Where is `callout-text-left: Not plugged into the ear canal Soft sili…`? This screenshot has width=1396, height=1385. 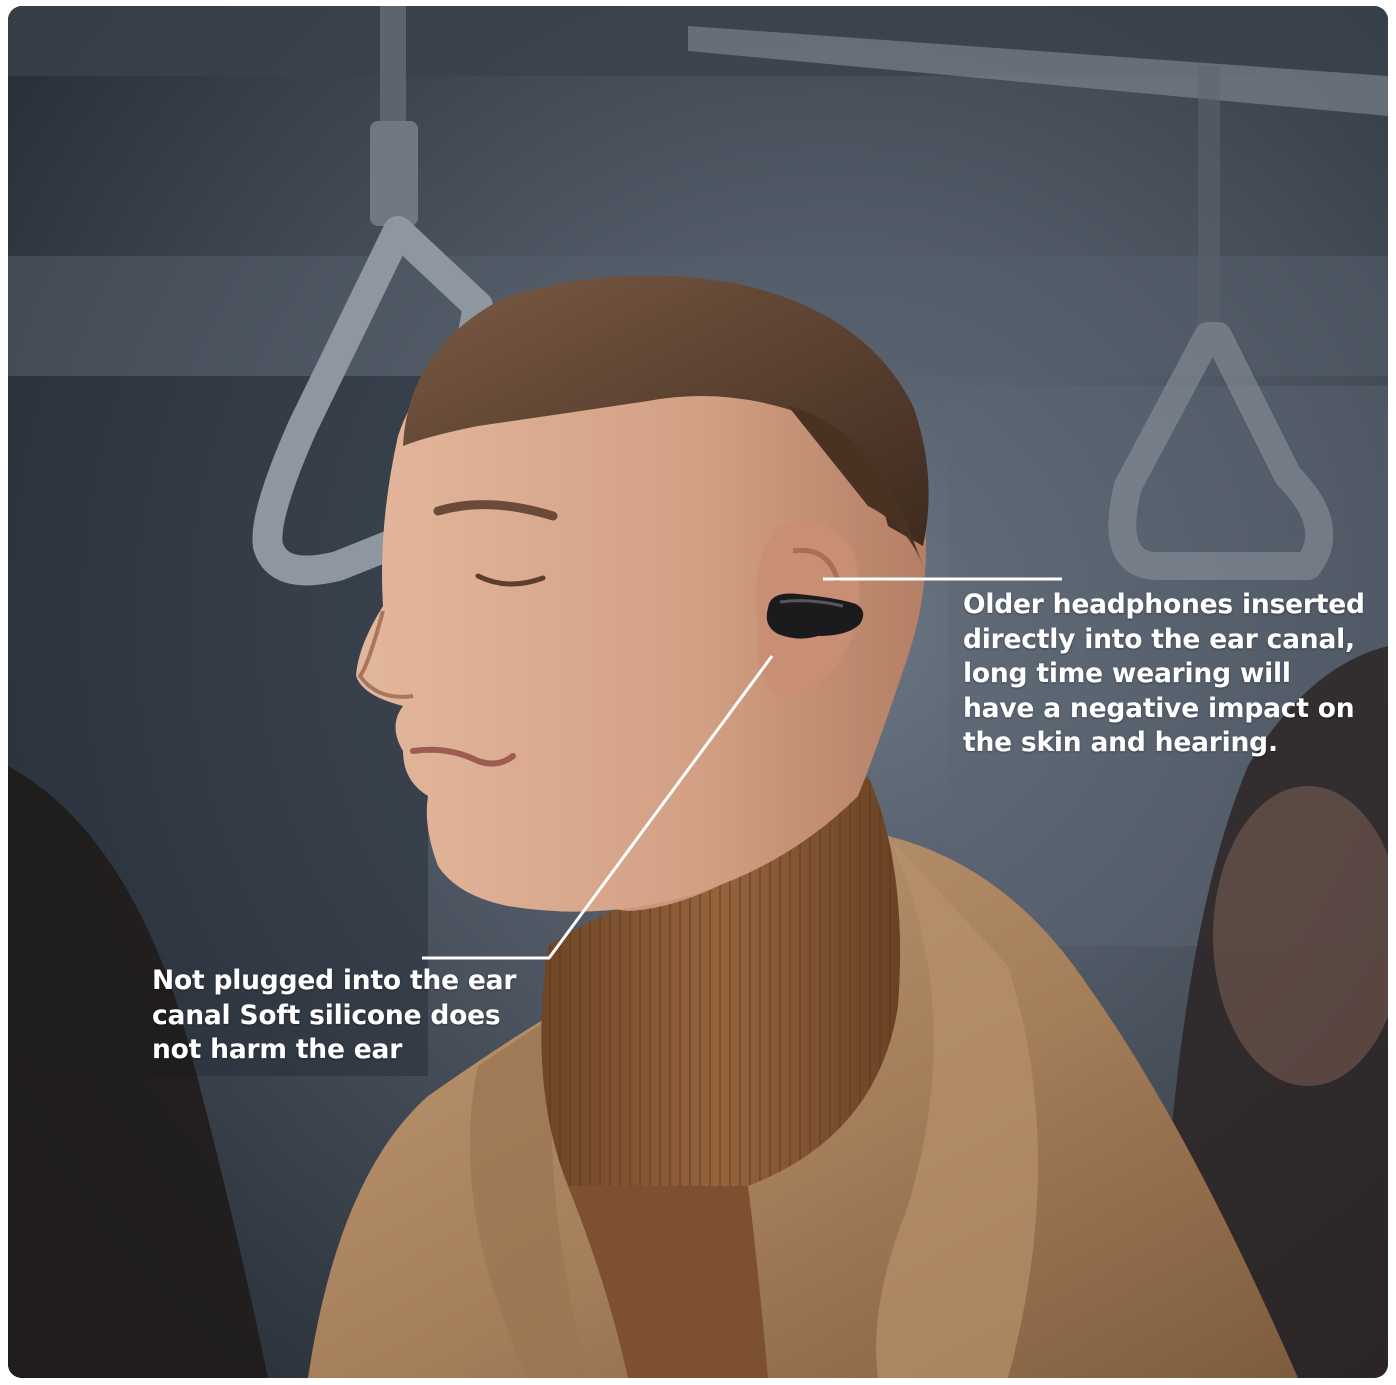 callout-text-left: Not plugged into the ear canal Soft sili… is located at coordinates (334, 1015).